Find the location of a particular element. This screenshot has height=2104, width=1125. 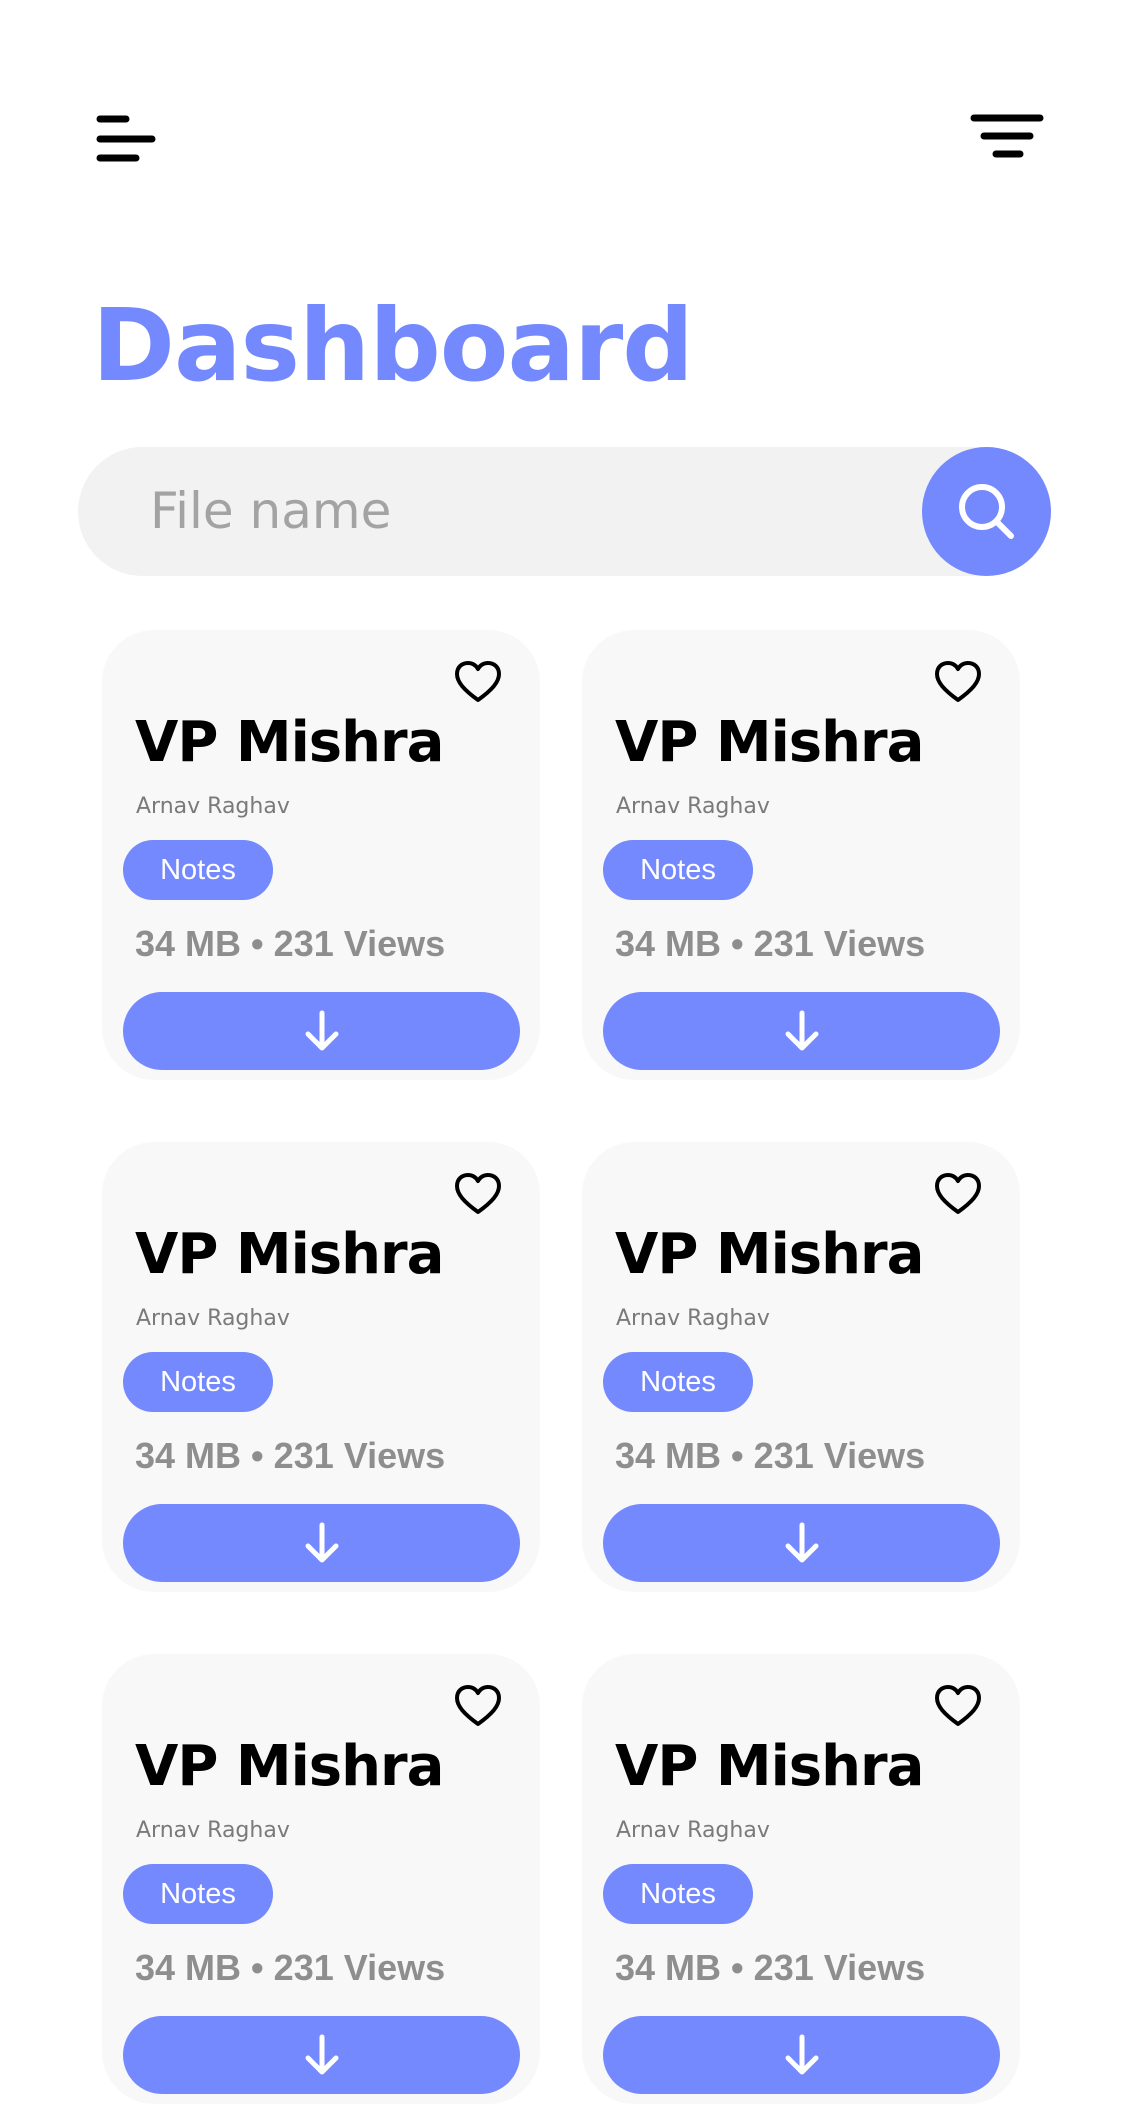

search-bar is located at coordinates (564, 511).